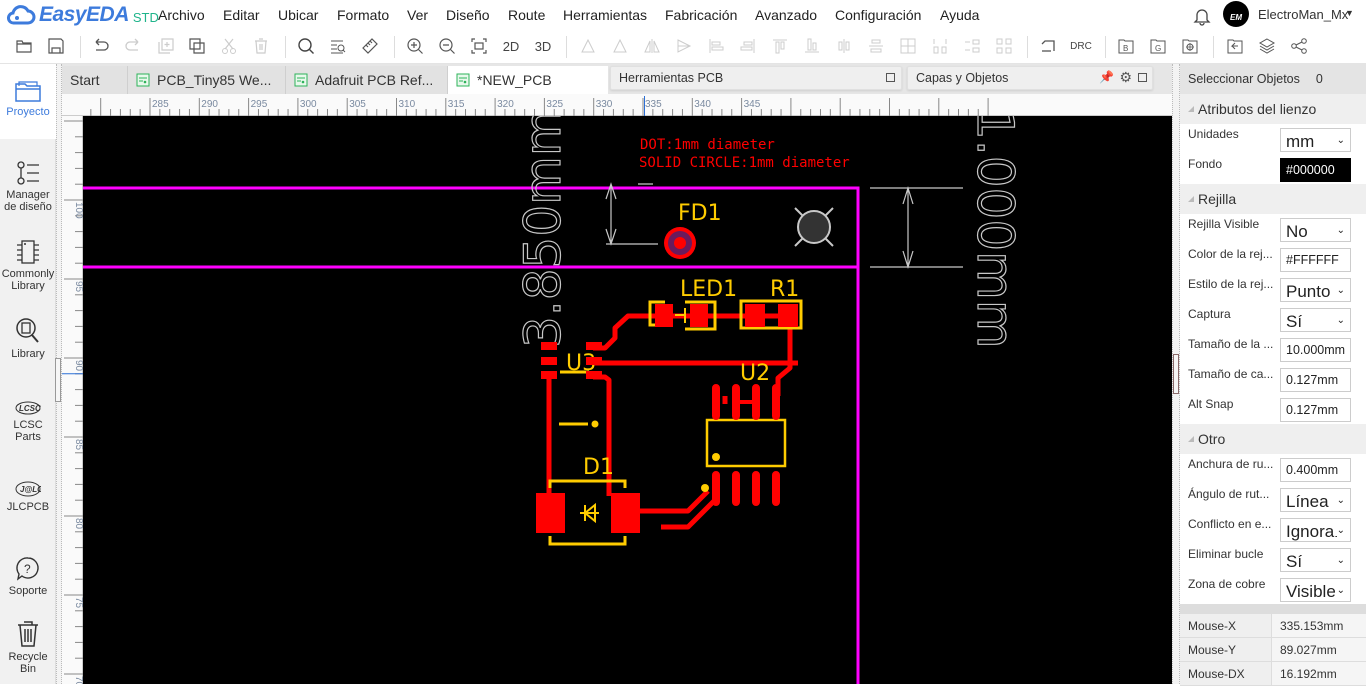  I want to click on alt-snap-input: 0.127mm, so click(1315, 410).